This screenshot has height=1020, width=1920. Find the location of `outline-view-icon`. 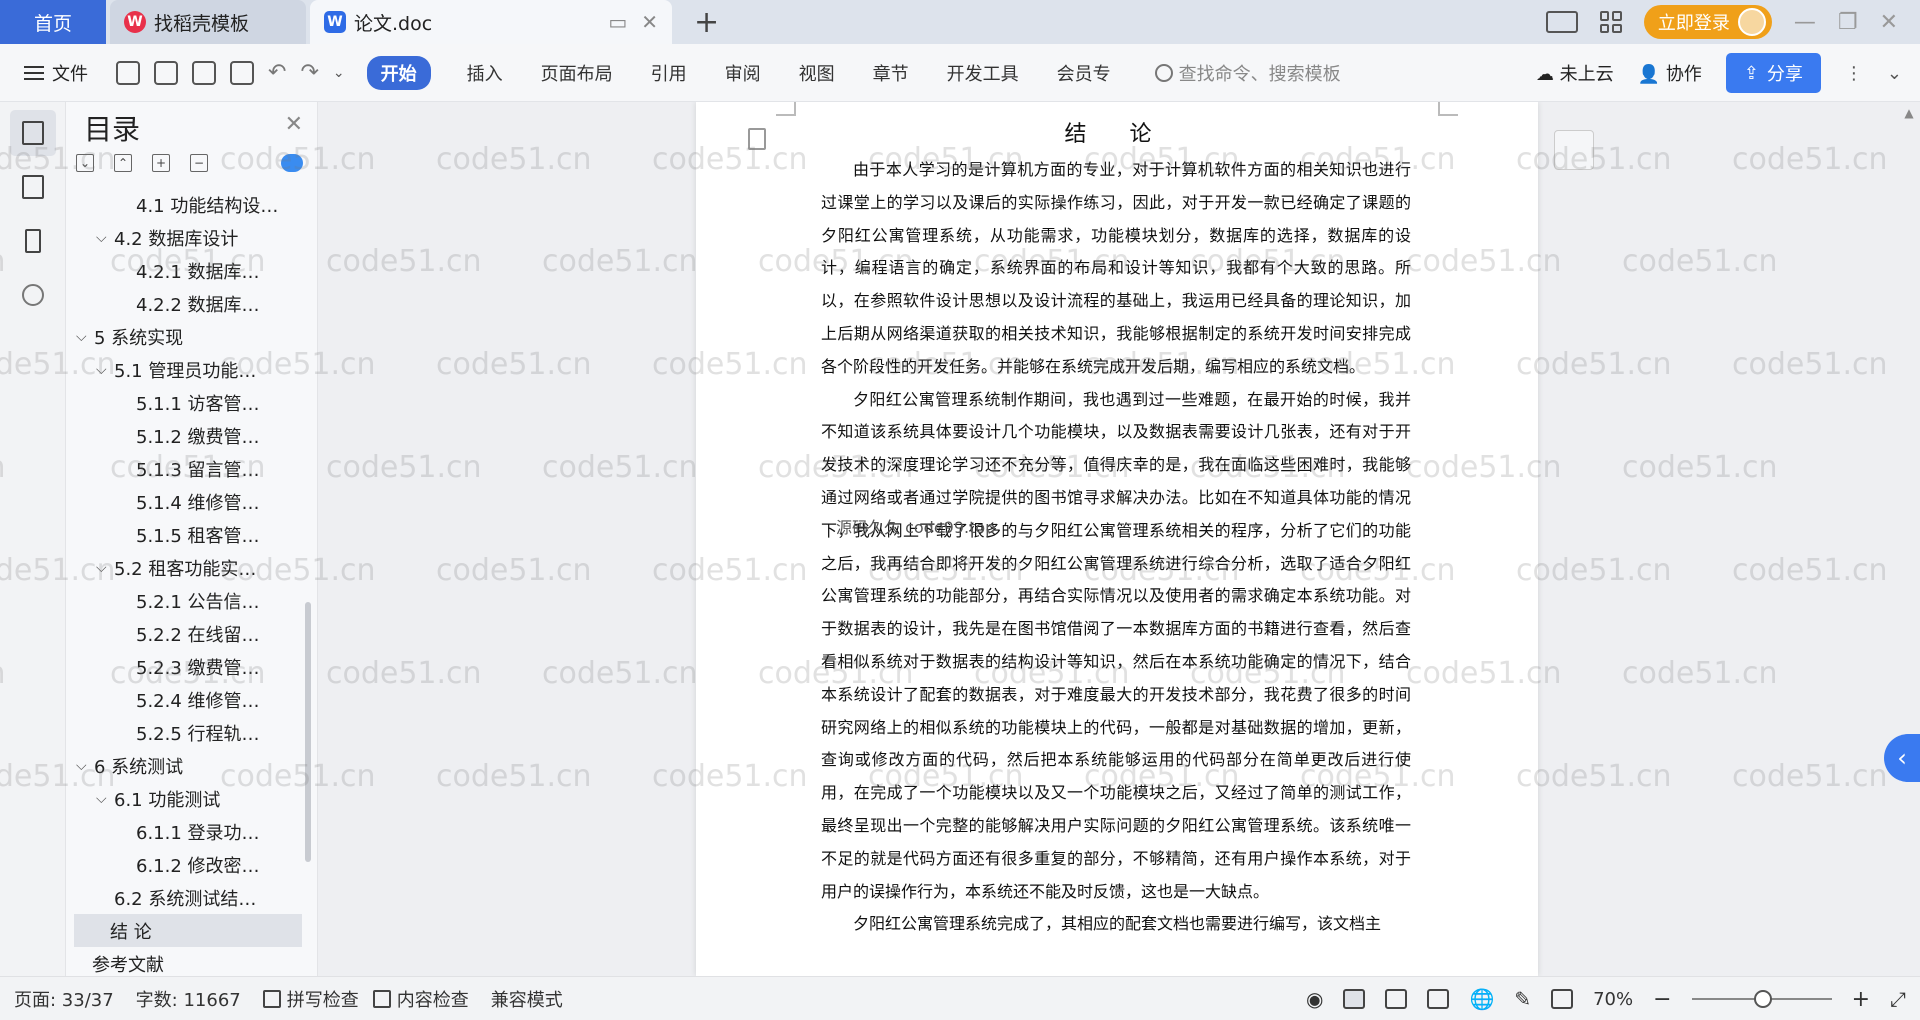

outline-view-icon is located at coordinates (1396, 999).